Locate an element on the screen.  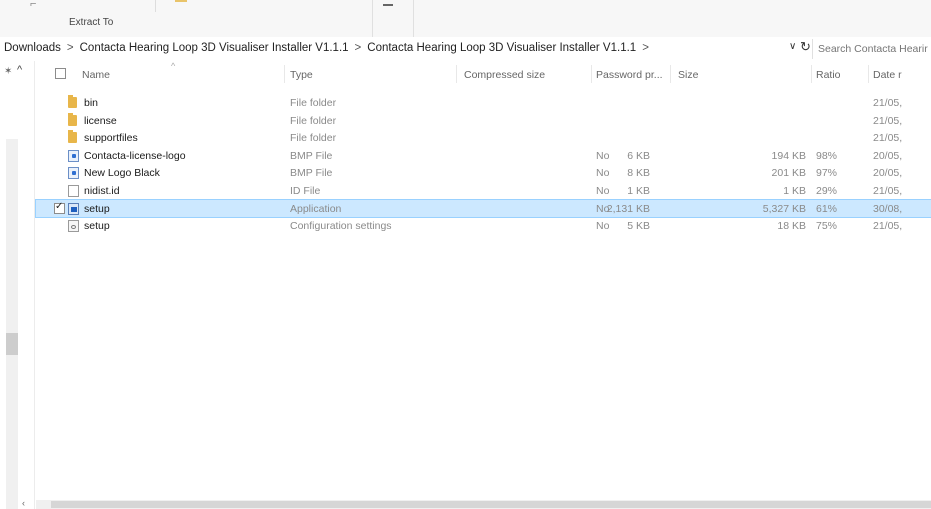
file-name: license is located at coordinates (100, 120).